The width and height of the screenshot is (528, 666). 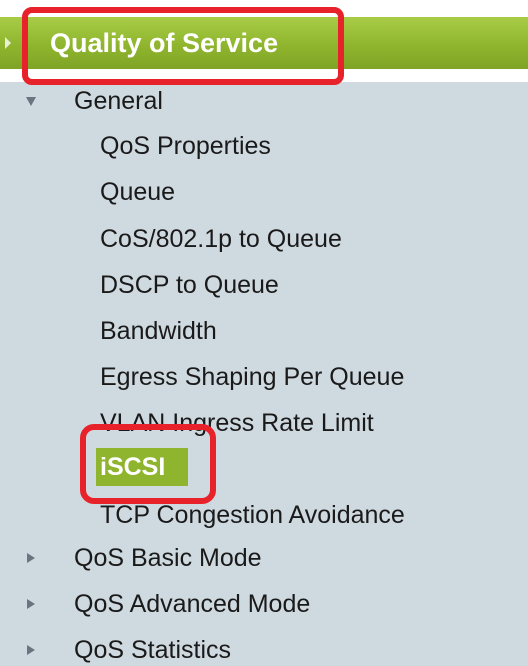 I want to click on menu-item-bandwidth: Bandwidth, so click(x=158, y=331).